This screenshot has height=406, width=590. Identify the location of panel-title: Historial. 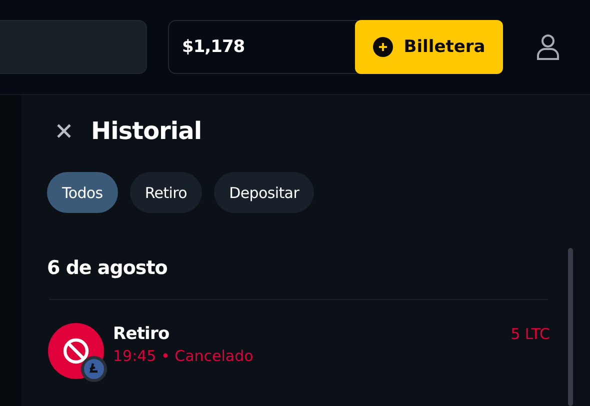
(146, 131).